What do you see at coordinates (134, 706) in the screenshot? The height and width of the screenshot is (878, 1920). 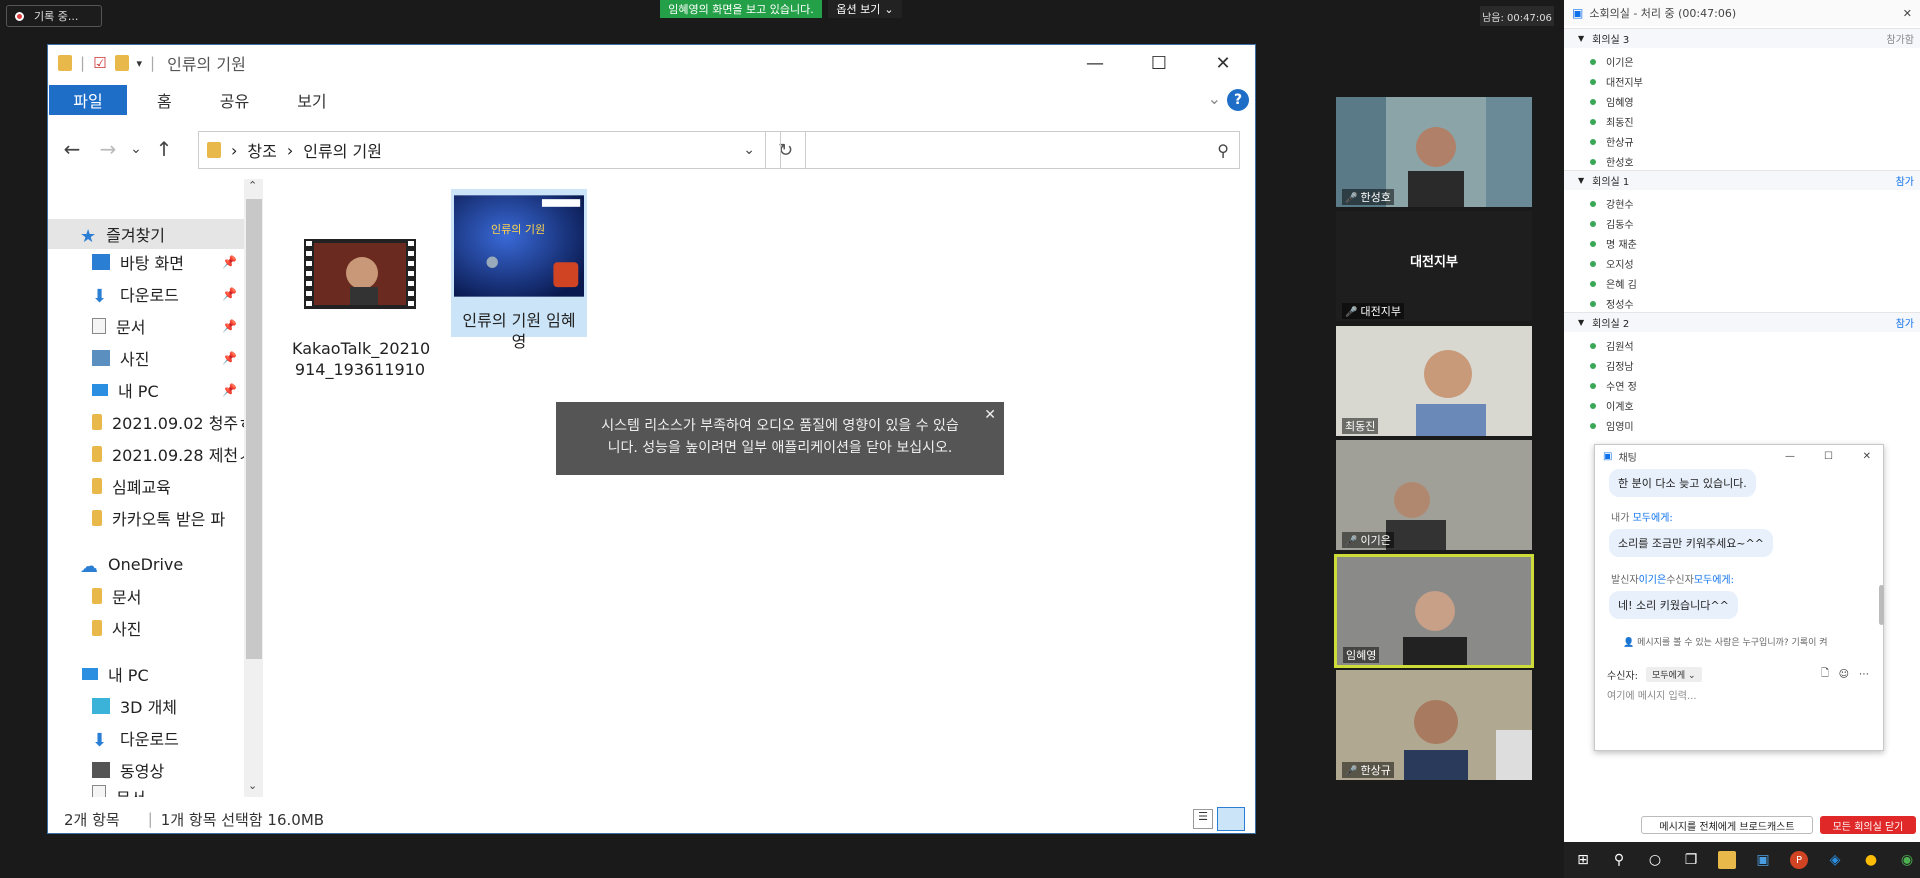 I see `sidebar-item-3d-objects: 3D 개체` at bounding box center [134, 706].